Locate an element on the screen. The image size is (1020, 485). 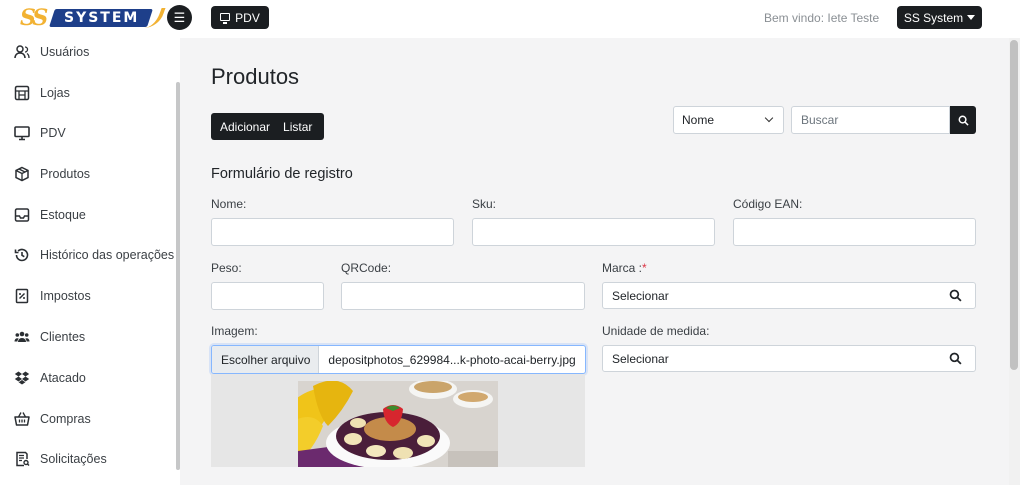
account-dropdown-button: SS System is located at coordinates (939, 17).